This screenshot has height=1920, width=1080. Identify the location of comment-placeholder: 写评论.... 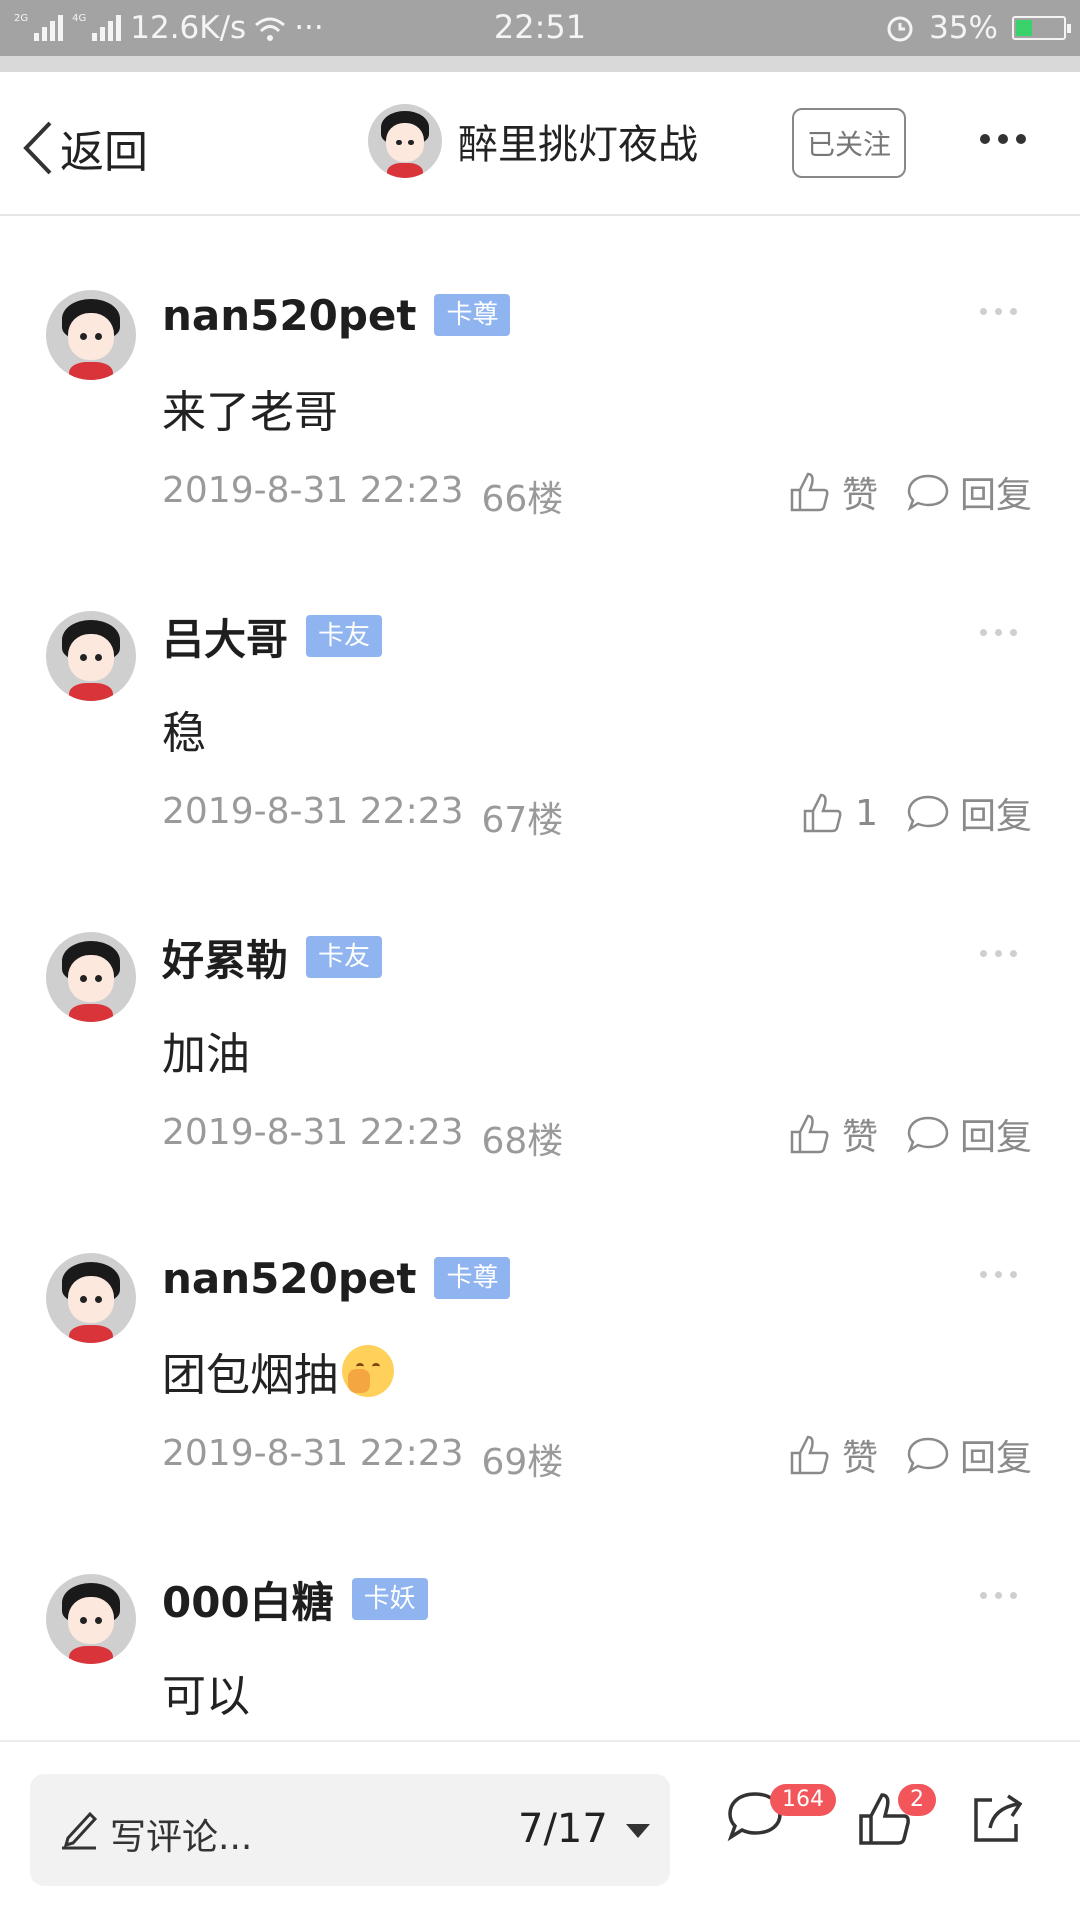
(181, 1837).